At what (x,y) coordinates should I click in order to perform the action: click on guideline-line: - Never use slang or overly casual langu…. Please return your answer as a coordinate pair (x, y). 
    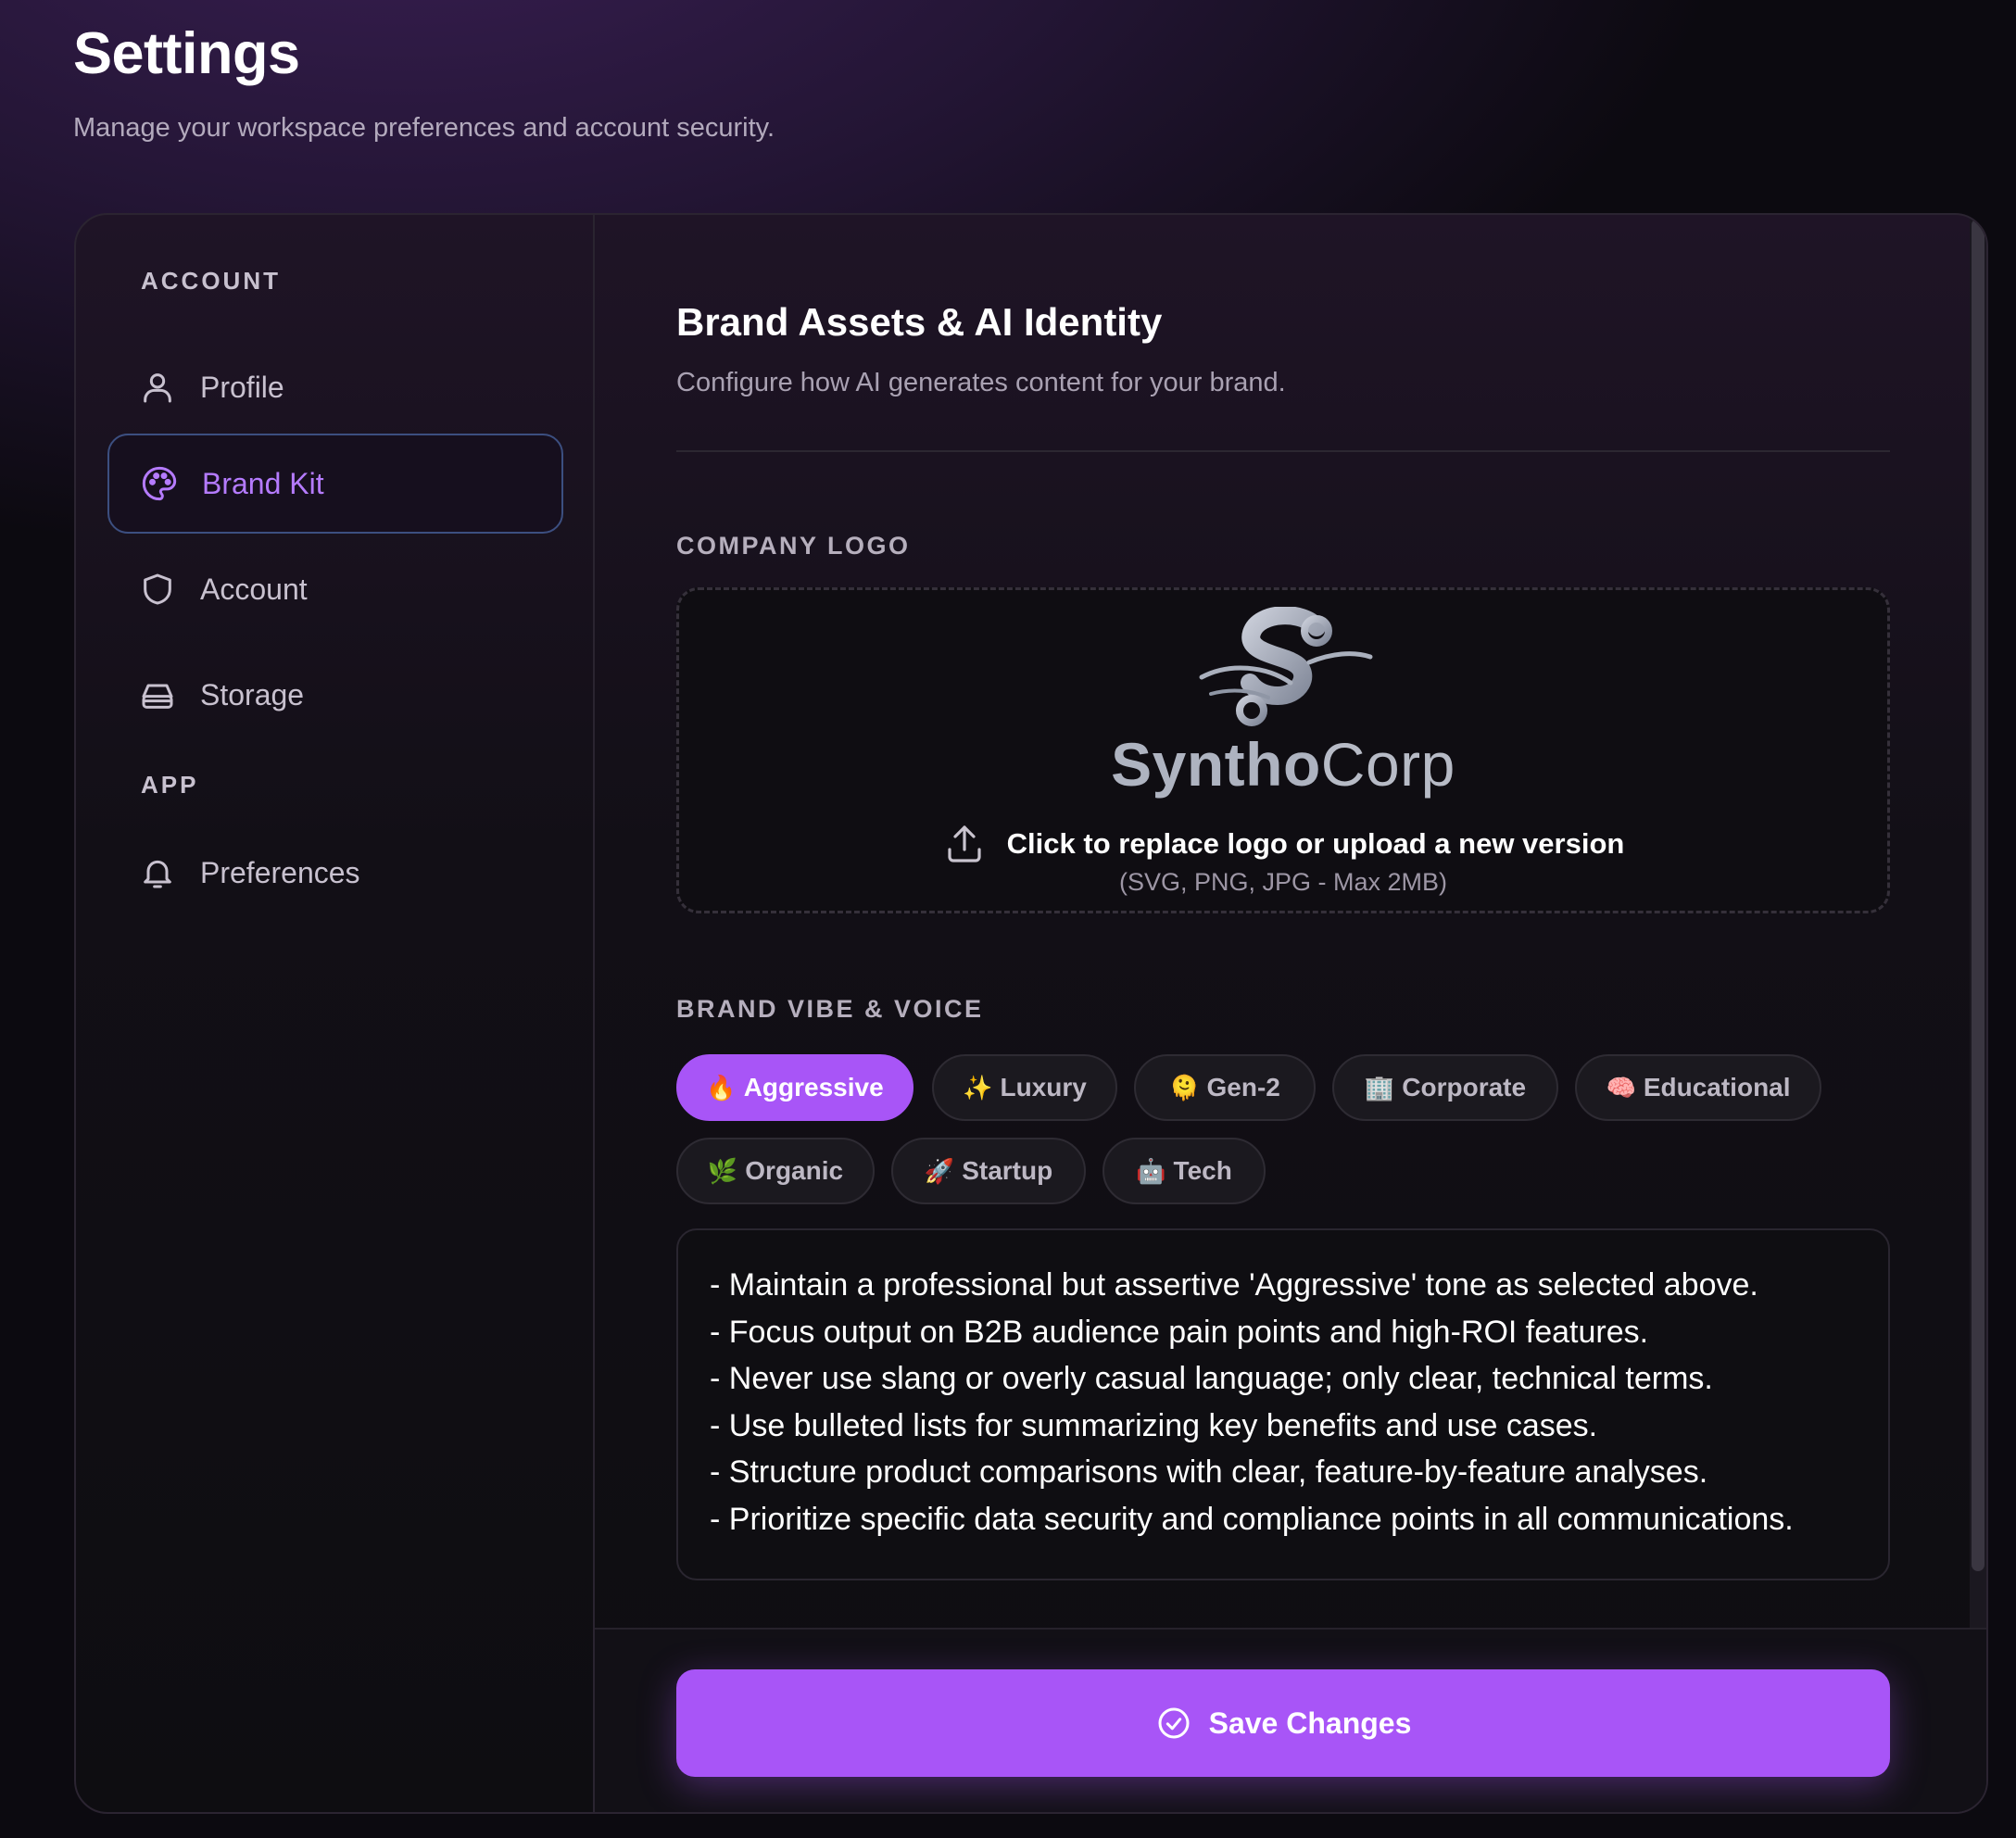
    Looking at the image, I should click on (1211, 1378).